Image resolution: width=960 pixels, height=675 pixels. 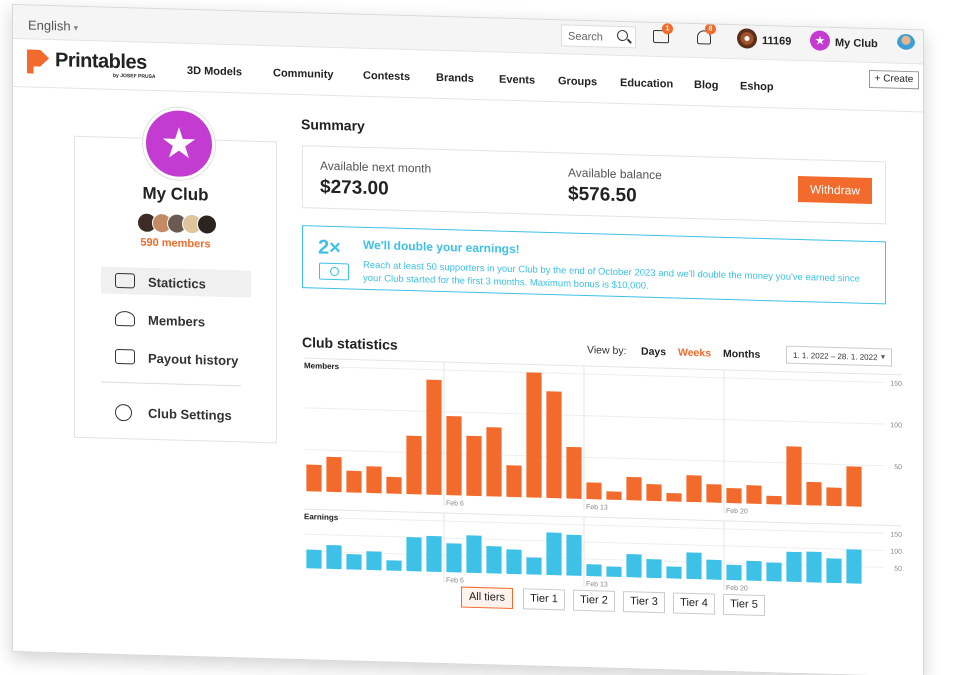 I want to click on nav-groups: Groups, so click(x=577, y=81).